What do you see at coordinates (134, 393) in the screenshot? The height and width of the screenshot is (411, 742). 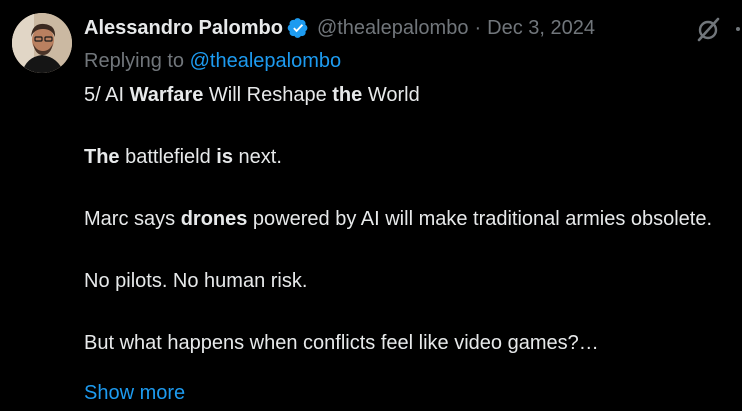 I see `show-more-link: Show more` at bounding box center [134, 393].